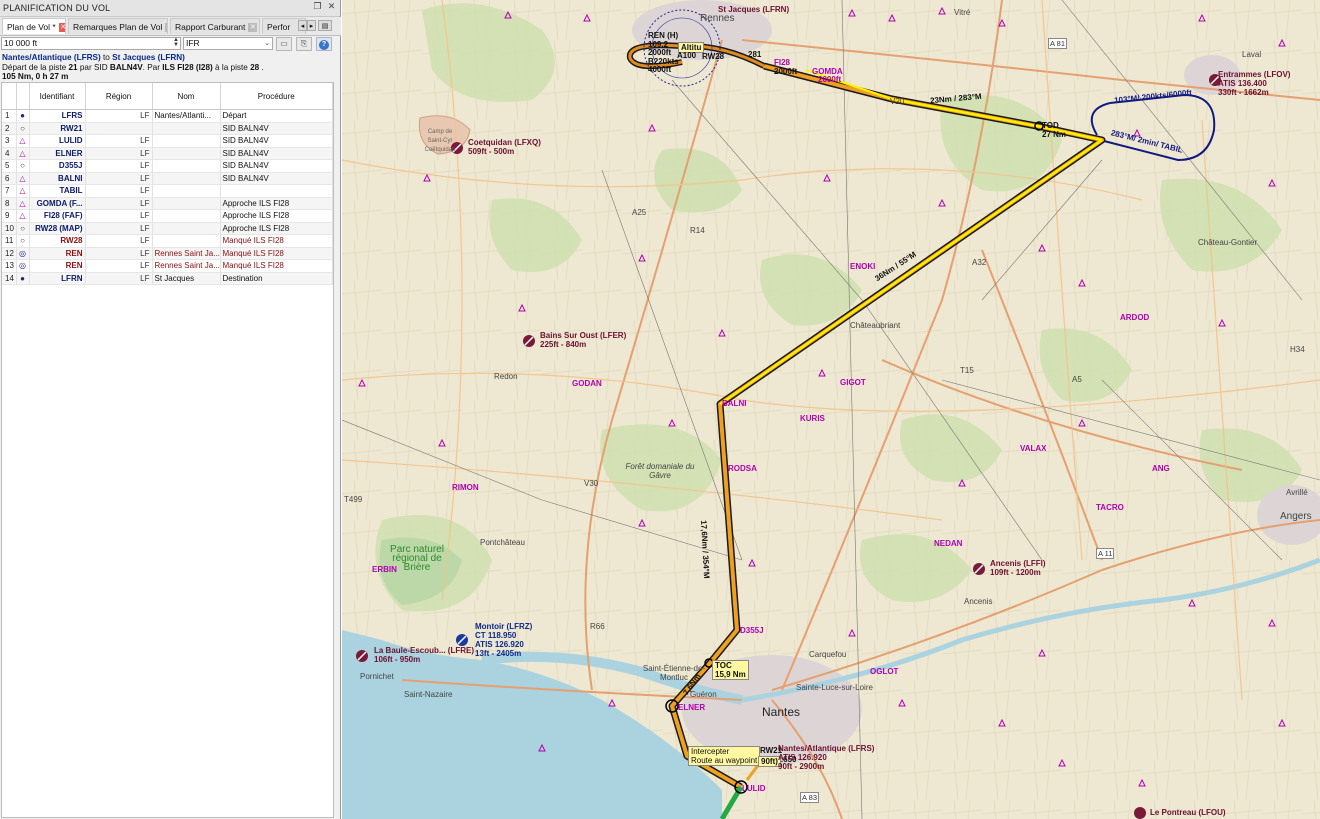  What do you see at coordinates (660, 69) in the screenshot?
I see `ren-alt-2: 4000ft` at bounding box center [660, 69].